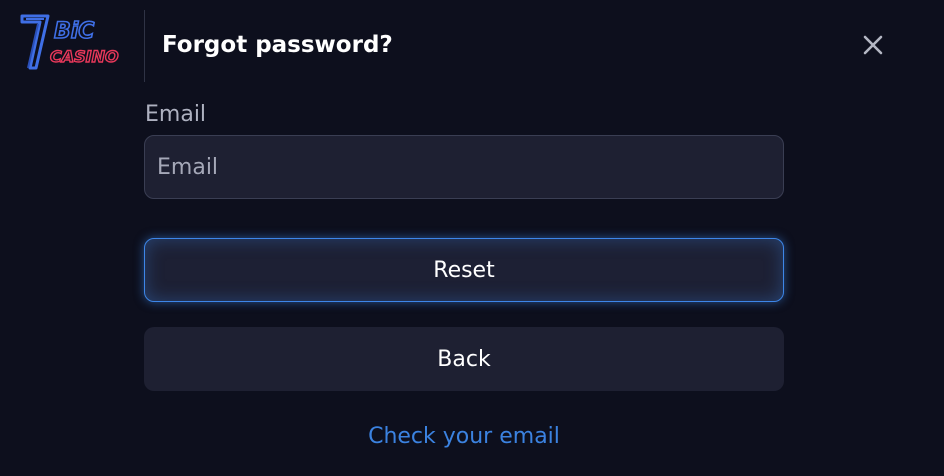  I want to click on close-button, so click(873, 45).